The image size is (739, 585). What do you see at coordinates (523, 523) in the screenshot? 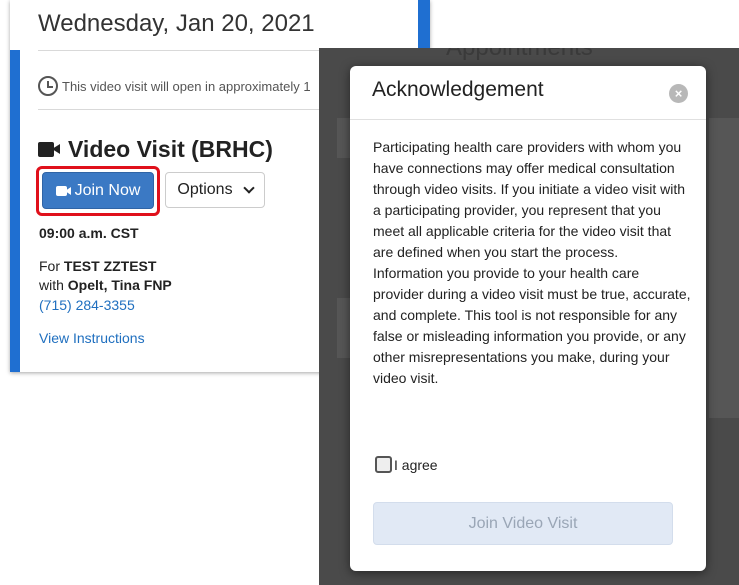
I see `join-video-visit-button: Join Video Visit` at bounding box center [523, 523].